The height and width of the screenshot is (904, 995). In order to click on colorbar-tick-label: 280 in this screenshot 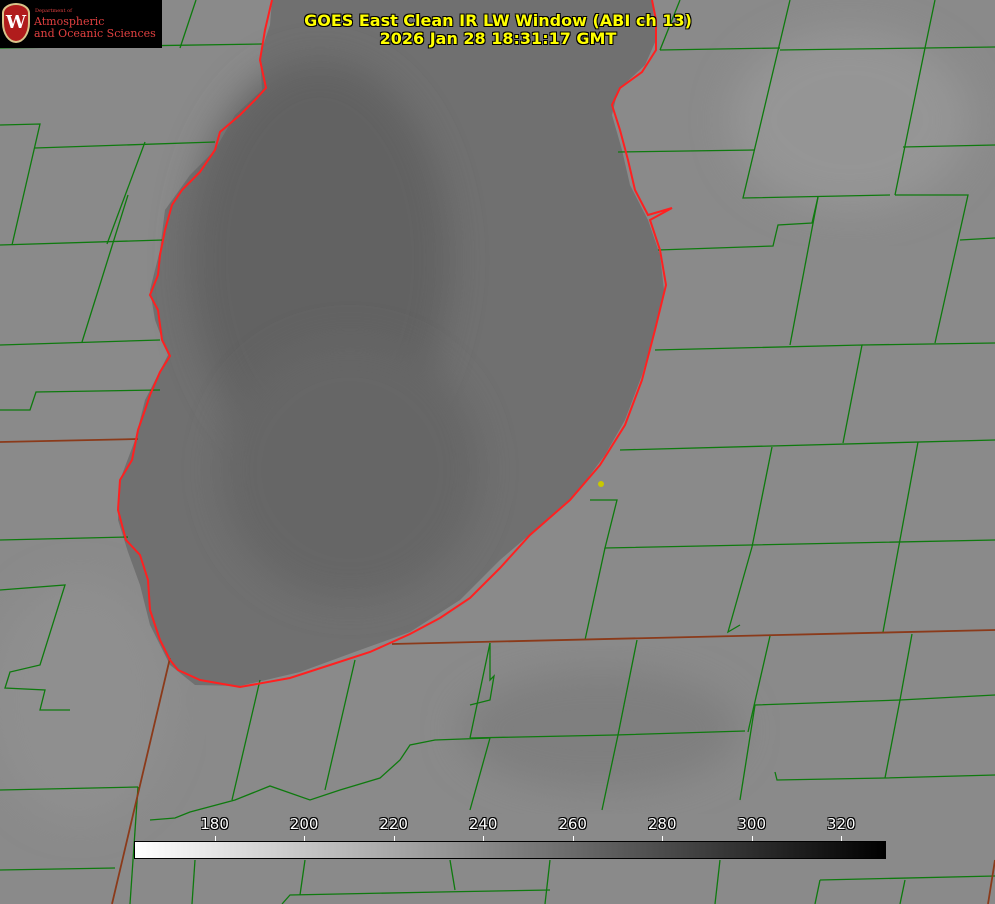, I will do `click(662, 824)`.